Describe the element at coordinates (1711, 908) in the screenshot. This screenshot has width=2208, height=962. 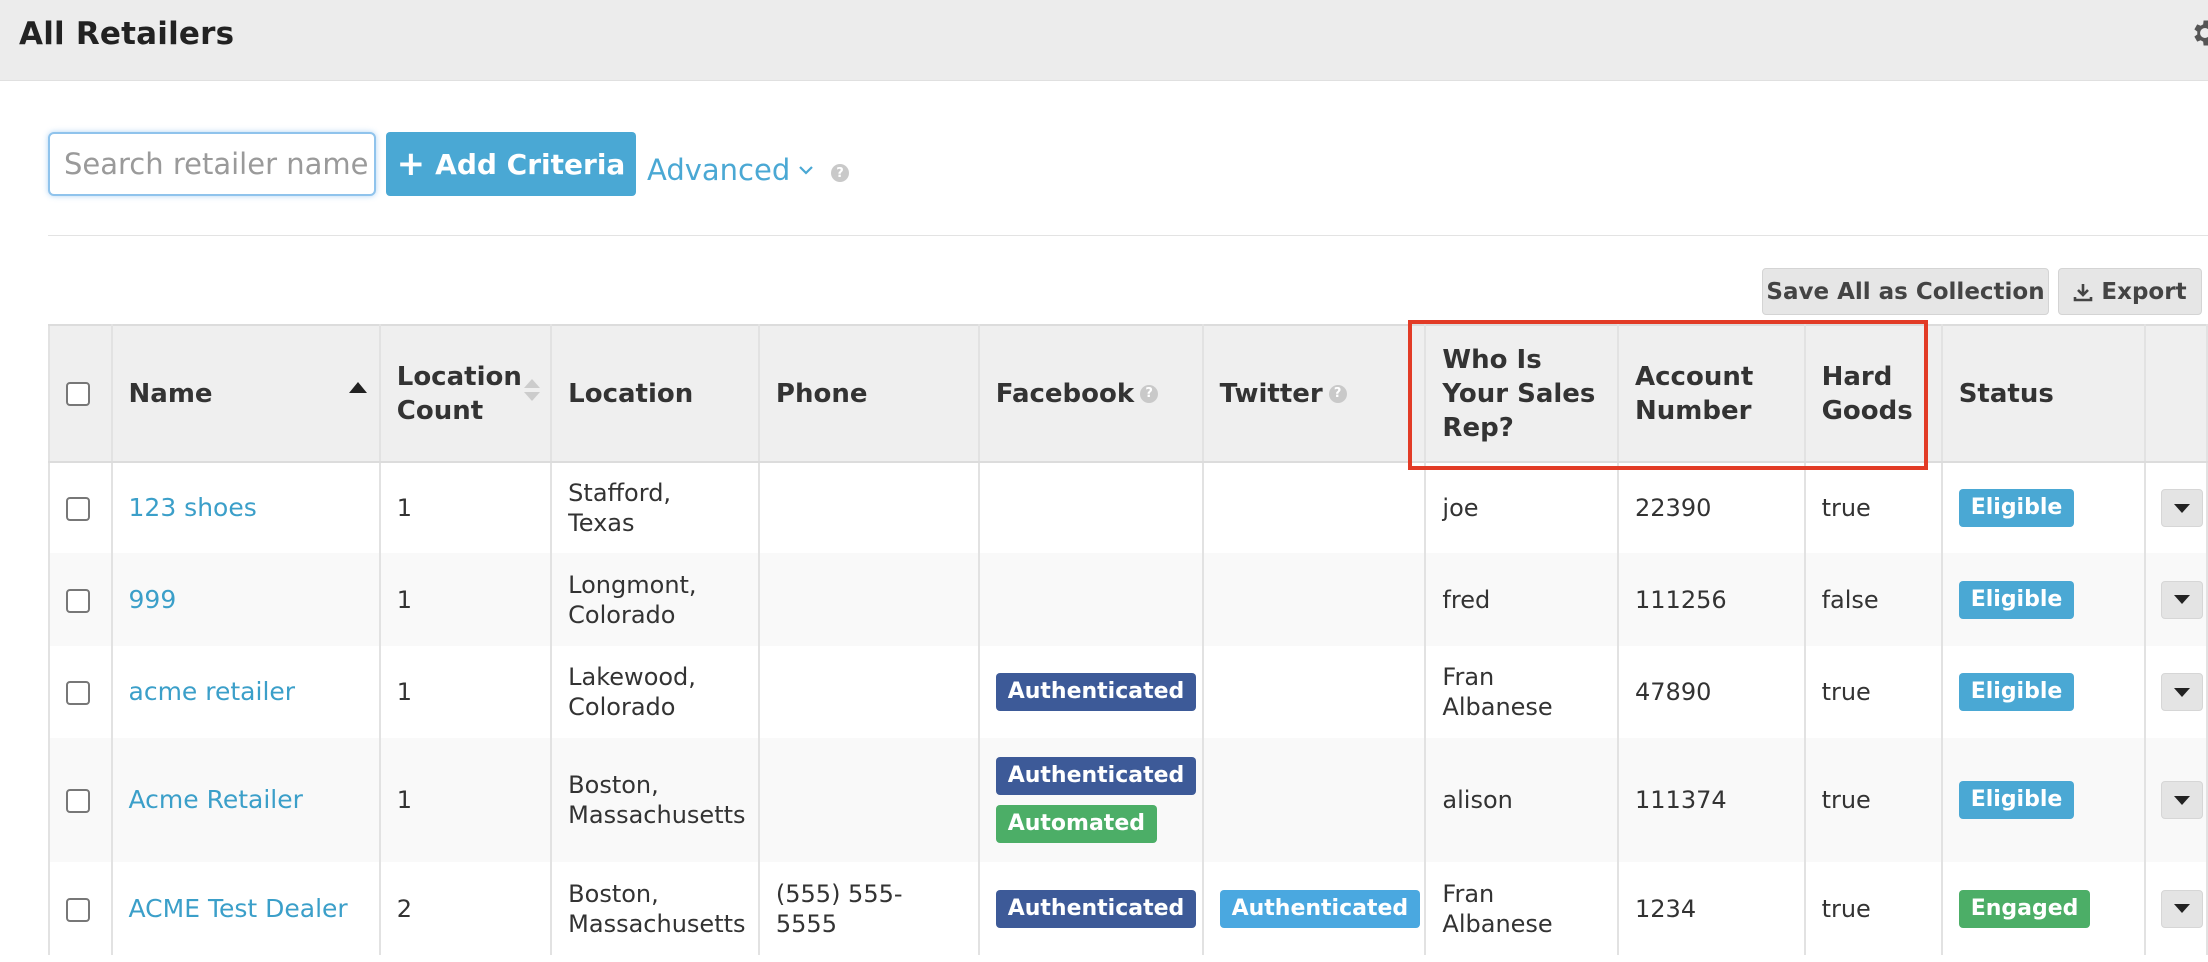
I see `account-number-cell: 1234` at that location.